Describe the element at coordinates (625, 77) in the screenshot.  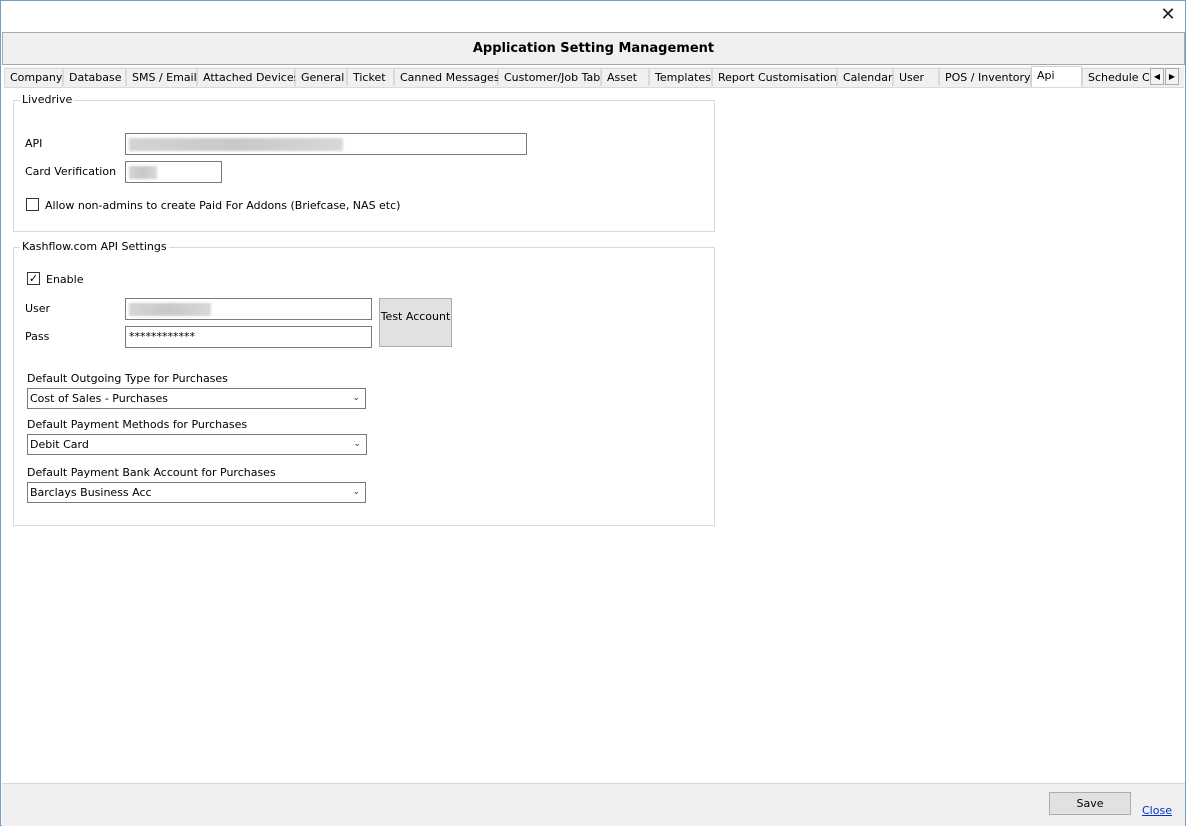
I see `tab-asset: Asset` at that location.